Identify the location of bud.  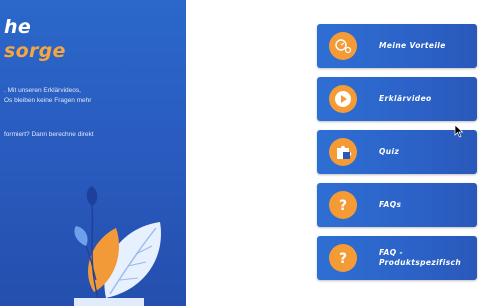
(92, 196).